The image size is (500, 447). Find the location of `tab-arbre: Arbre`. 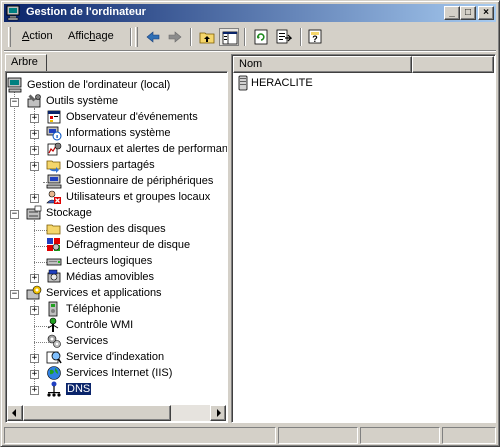

tab-arbre: Arbre is located at coordinates (26, 62).